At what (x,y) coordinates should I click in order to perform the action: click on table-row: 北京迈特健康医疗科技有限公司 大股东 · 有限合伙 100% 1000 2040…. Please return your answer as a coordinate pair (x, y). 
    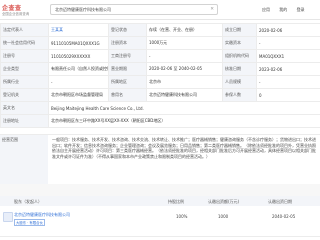
    Looking at the image, I should click on (160, 221).